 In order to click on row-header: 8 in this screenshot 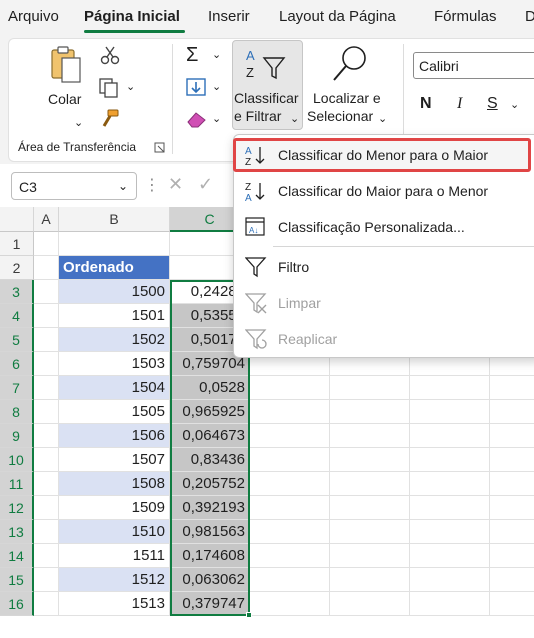, I will do `click(17, 412)`.